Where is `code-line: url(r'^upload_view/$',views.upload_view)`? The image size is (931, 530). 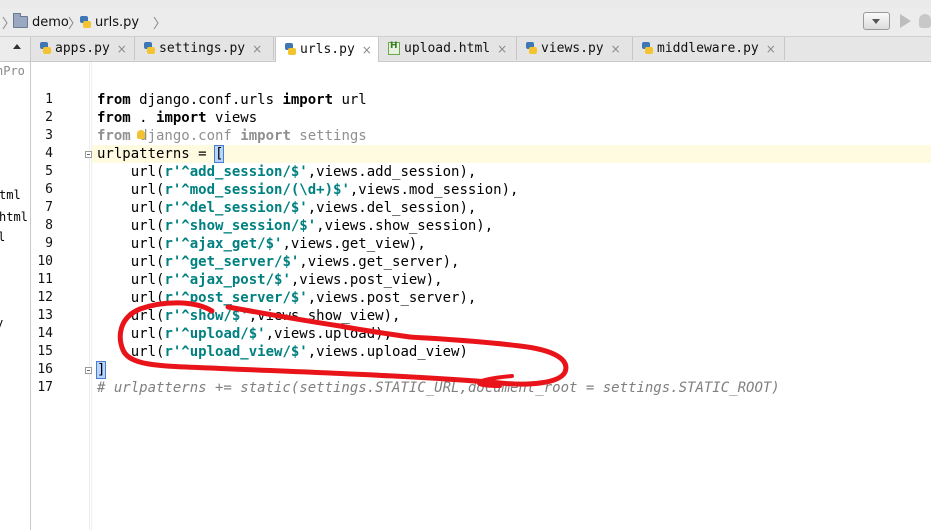 code-line: url(r'^upload_view/$',views.upload_view) is located at coordinates (282, 352).